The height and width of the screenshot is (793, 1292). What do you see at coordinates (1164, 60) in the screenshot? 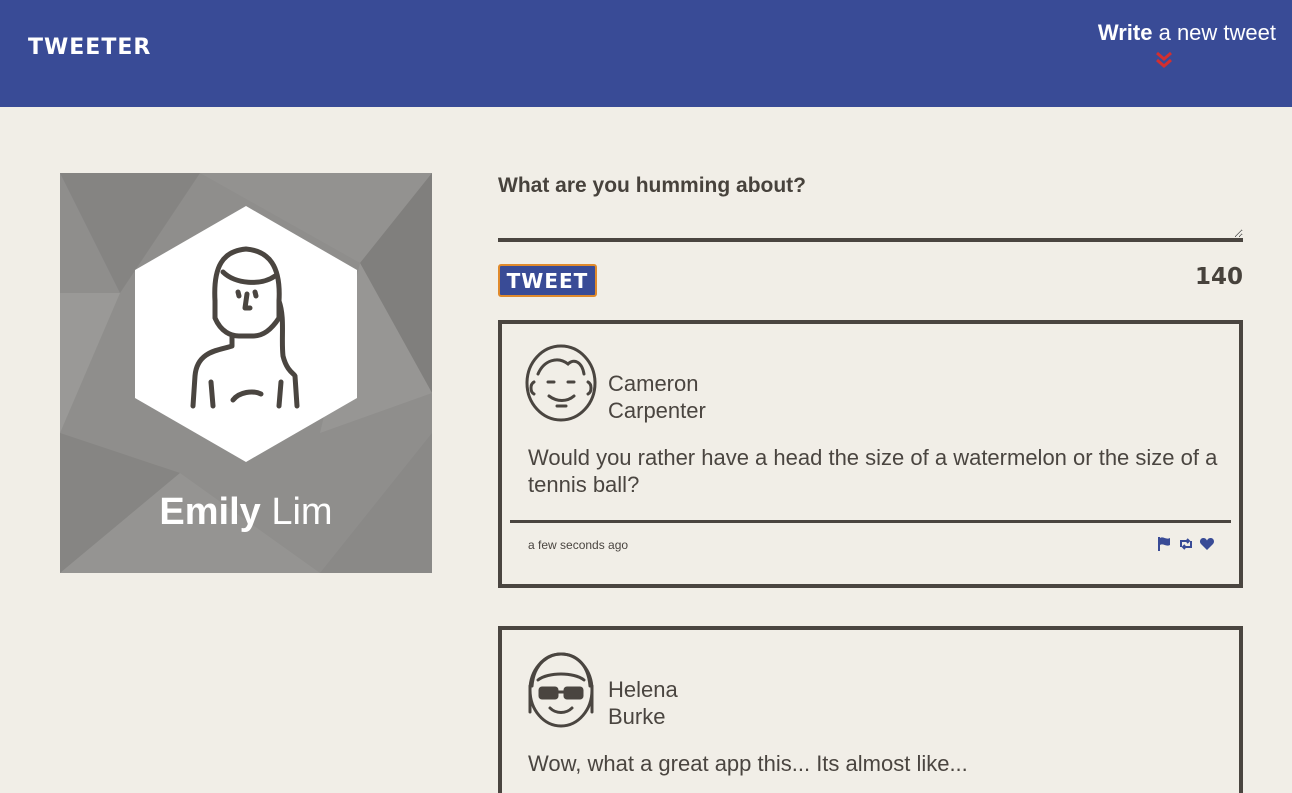
I see `double-chevron-down-icon` at bounding box center [1164, 60].